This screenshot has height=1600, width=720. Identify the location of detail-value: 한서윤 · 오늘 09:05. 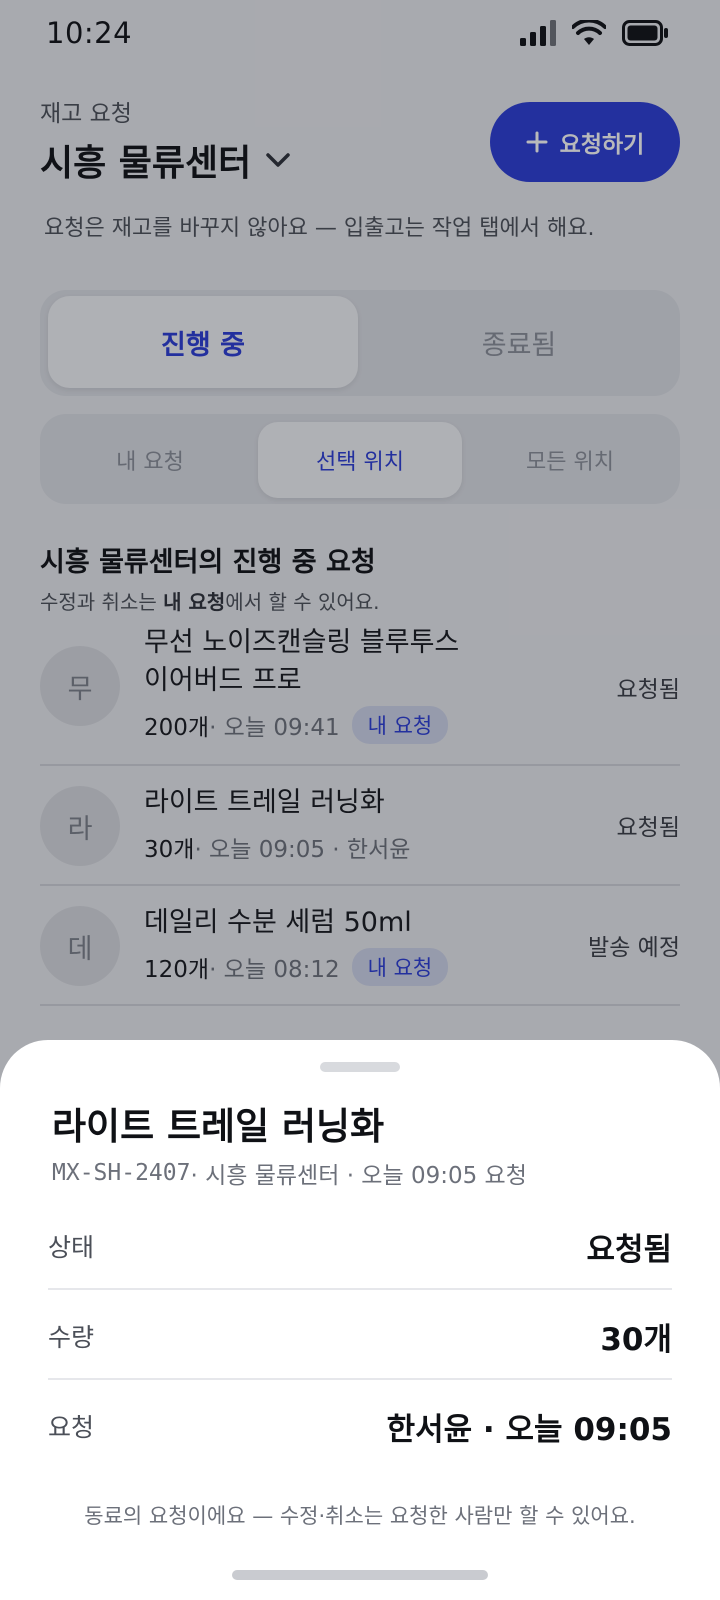
(529, 1430).